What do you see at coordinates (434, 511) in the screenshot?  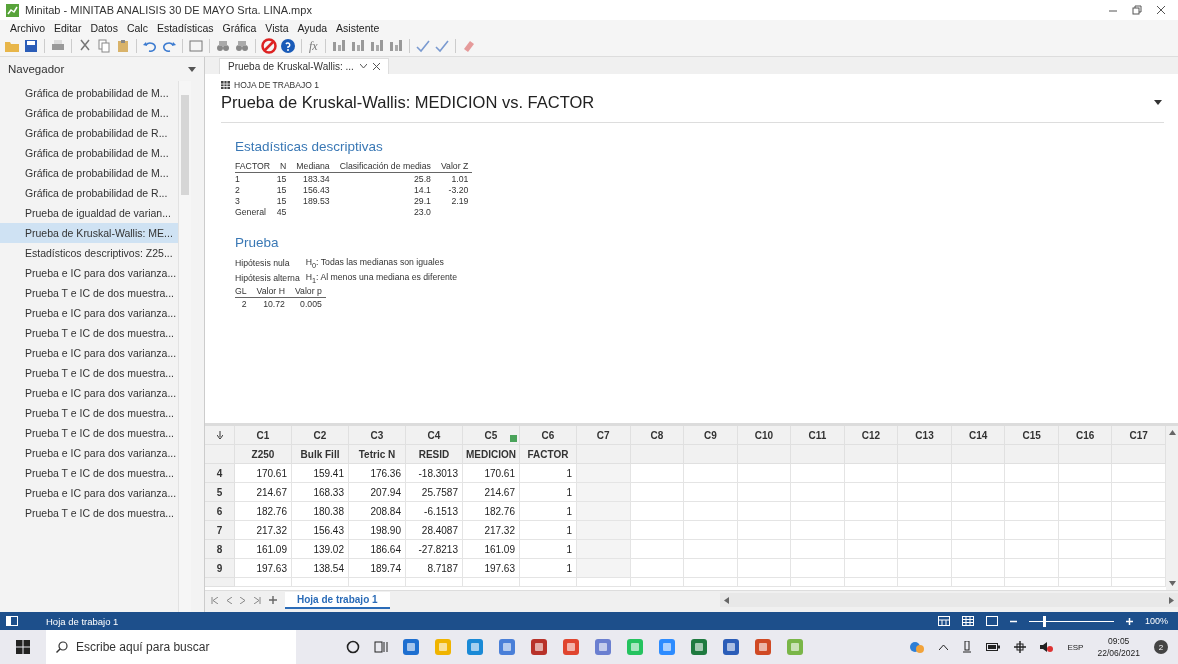 I see `table-cell: -6.1513` at bounding box center [434, 511].